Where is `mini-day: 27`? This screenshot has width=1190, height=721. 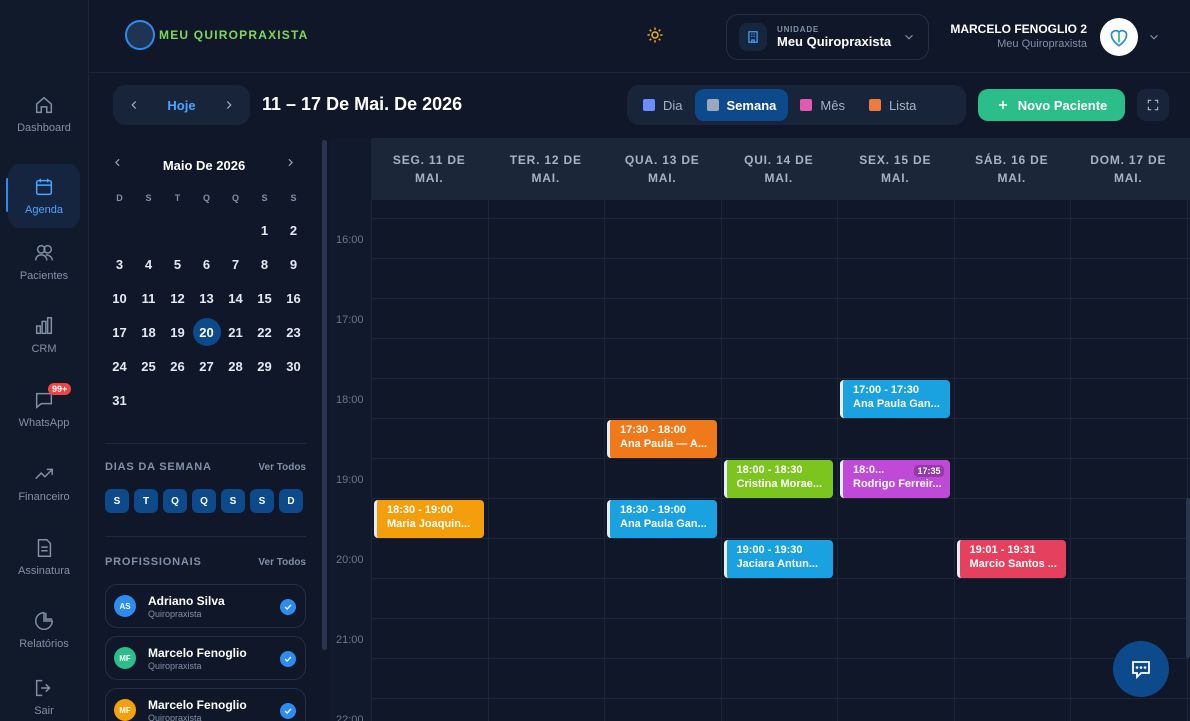 mini-day: 27 is located at coordinates (206, 366).